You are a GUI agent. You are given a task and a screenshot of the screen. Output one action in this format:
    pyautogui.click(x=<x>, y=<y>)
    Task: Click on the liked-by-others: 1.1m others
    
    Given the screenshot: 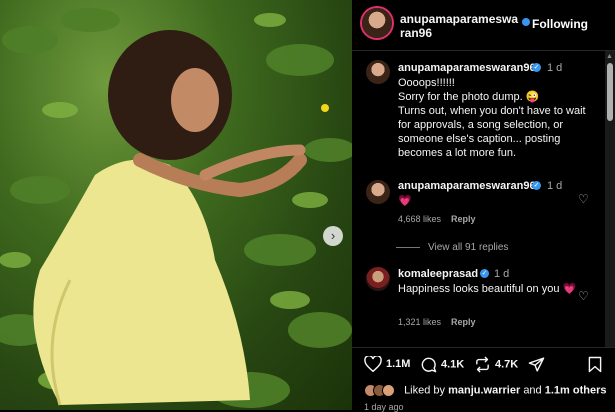 What is the action you would take?
    pyautogui.click(x=576, y=390)
    